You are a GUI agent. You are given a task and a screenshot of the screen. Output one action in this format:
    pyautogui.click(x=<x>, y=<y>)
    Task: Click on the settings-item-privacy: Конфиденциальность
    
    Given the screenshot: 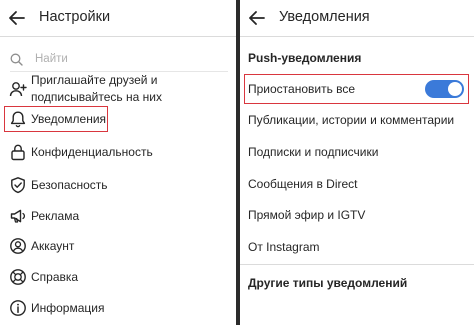 What is the action you would take?
    pyautogui.click(x=118, y=152)
    